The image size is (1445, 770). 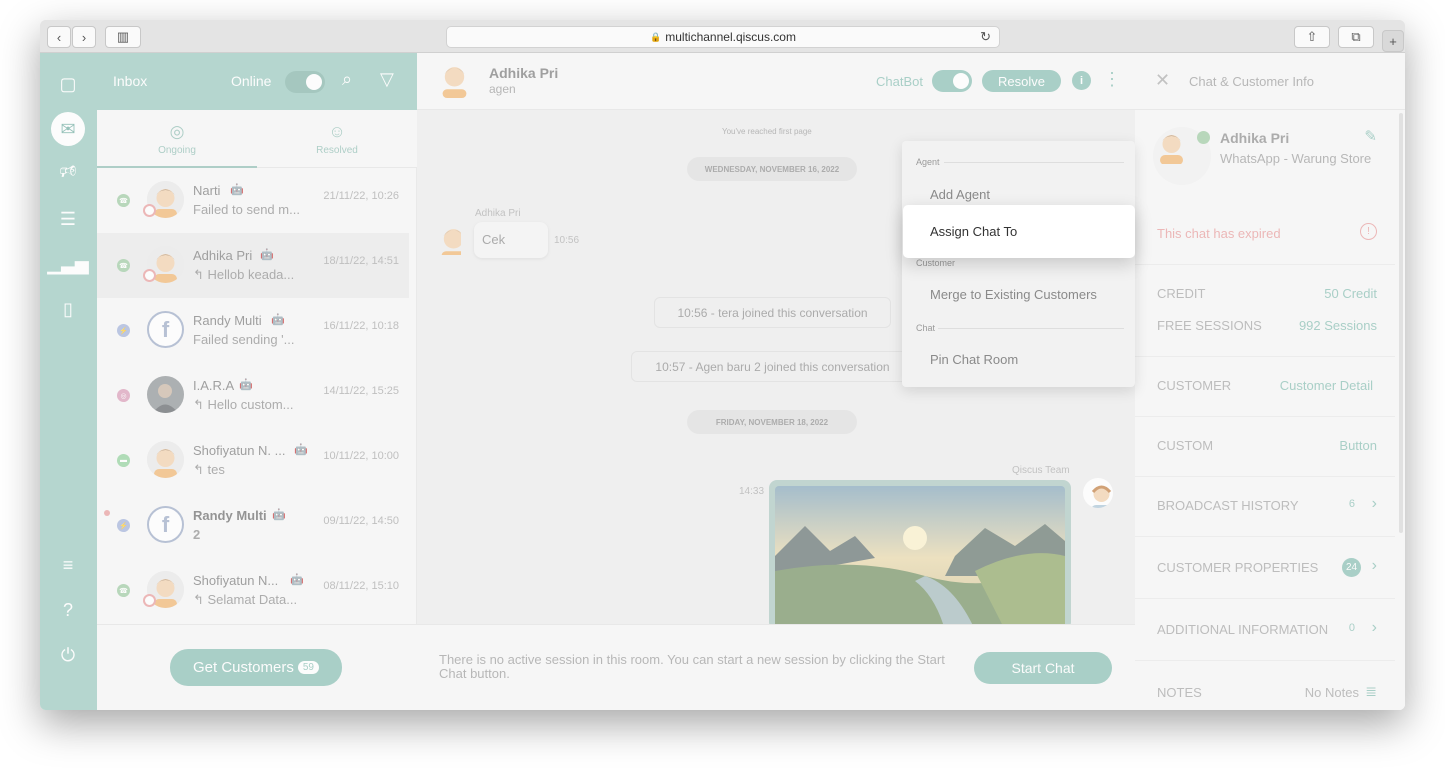 I want to click on menu-group-chat: Chat, so click(x=926, y=328).